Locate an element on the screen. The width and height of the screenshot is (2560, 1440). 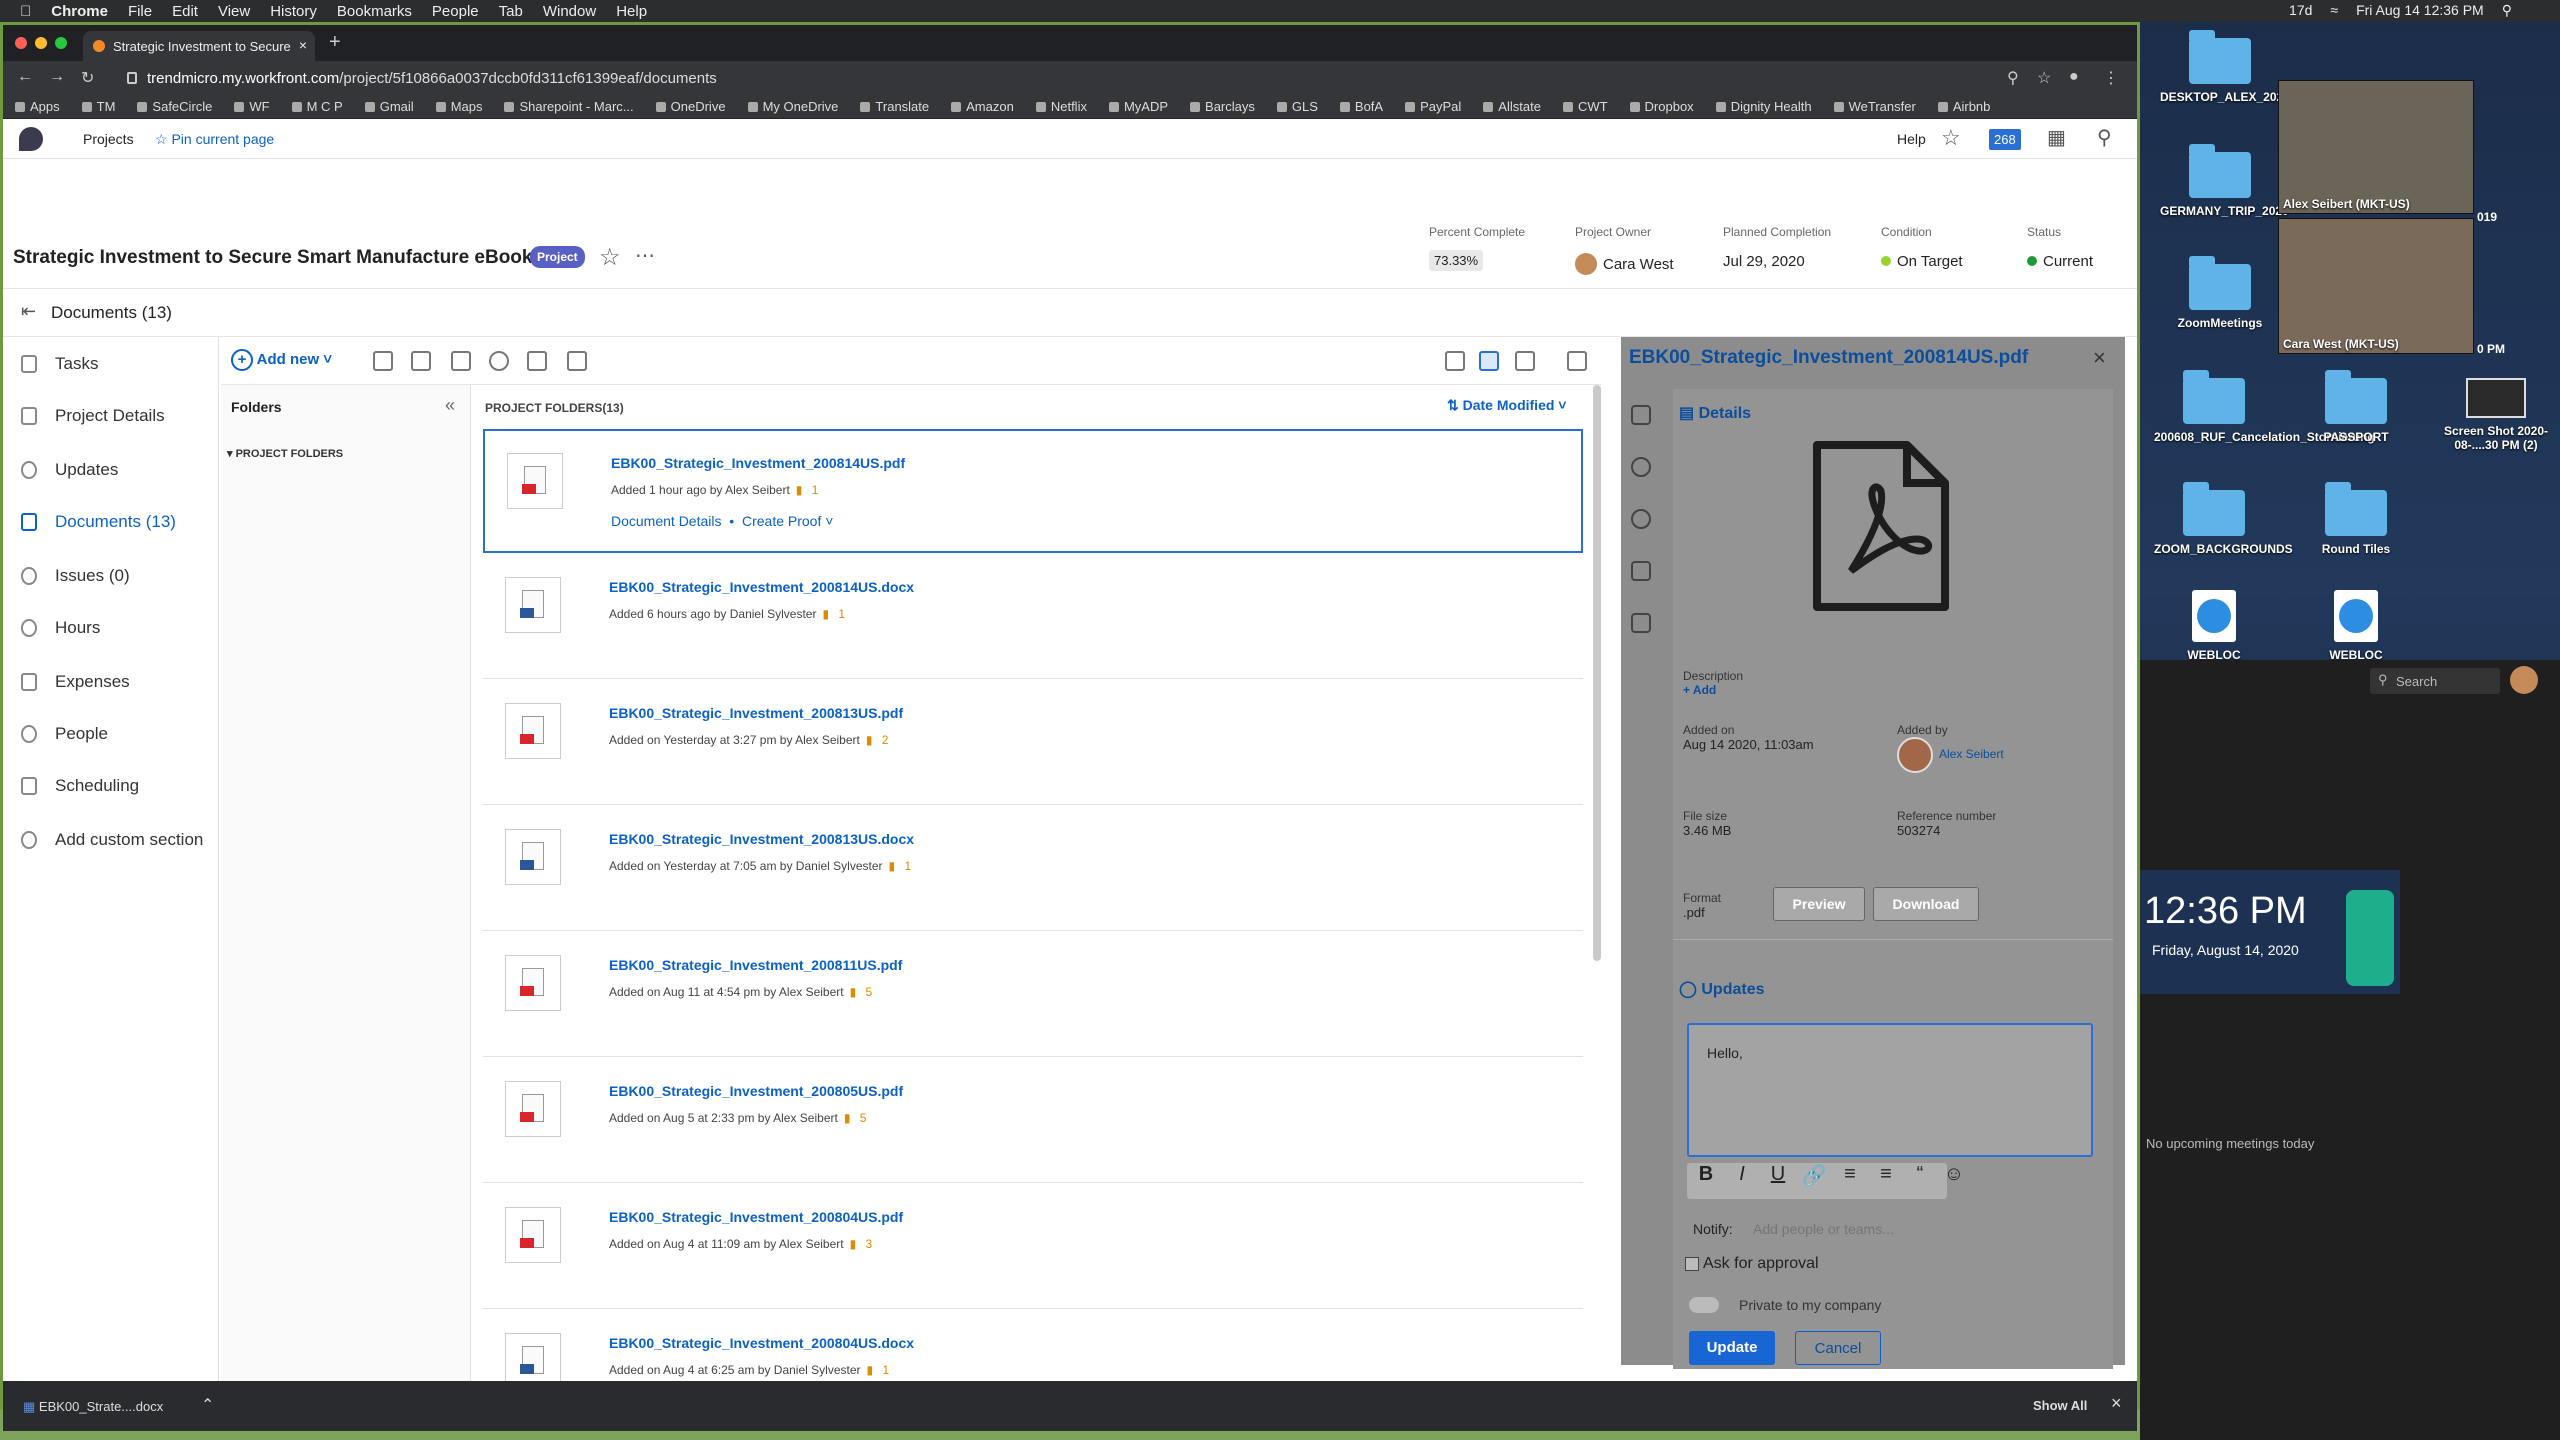
show-all-button: Show All is located at coordinates (2060, 1405).